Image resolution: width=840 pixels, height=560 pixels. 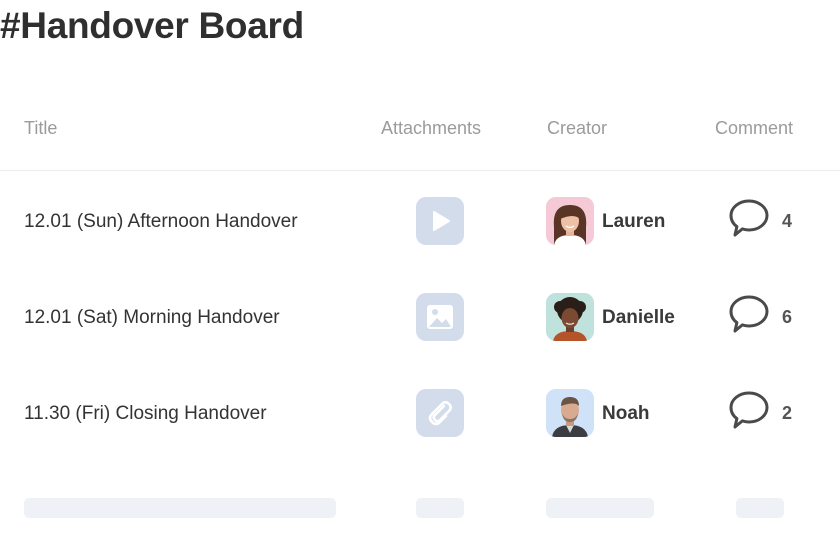 I want to click on handover-title: 12.01 (Sat) Morning Handover, so click(x=152, y=318).